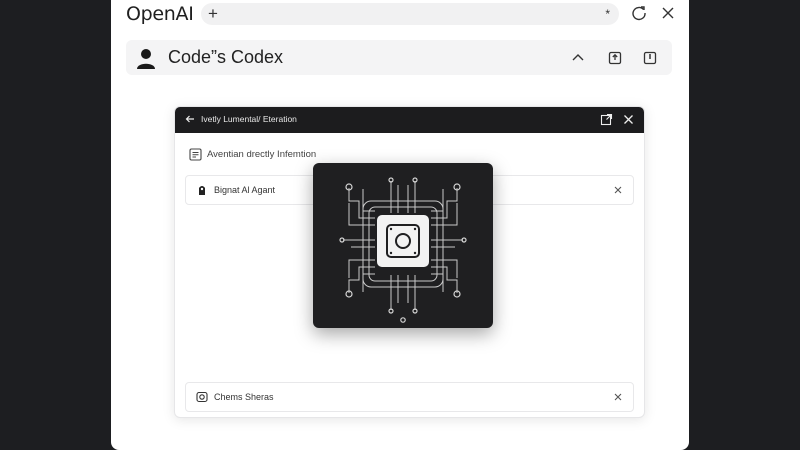  What do you see at coordinates (628, 119) in the screenshot?
I see `close-dialog-icon` at bounding box center [628, 119].